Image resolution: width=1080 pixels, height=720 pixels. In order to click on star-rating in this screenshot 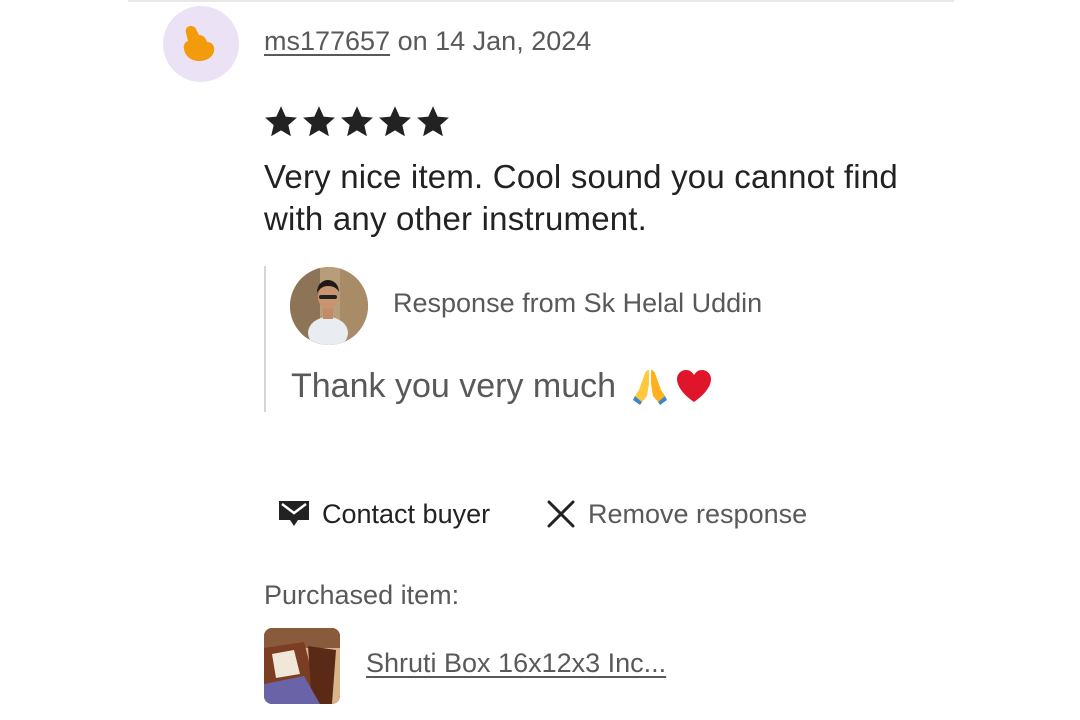, I will do `click(358, 122)`.